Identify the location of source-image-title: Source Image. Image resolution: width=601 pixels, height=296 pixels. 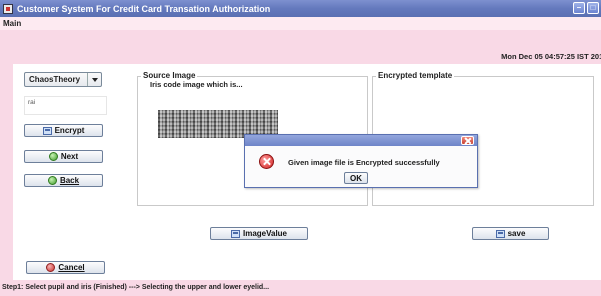
(169, 75).